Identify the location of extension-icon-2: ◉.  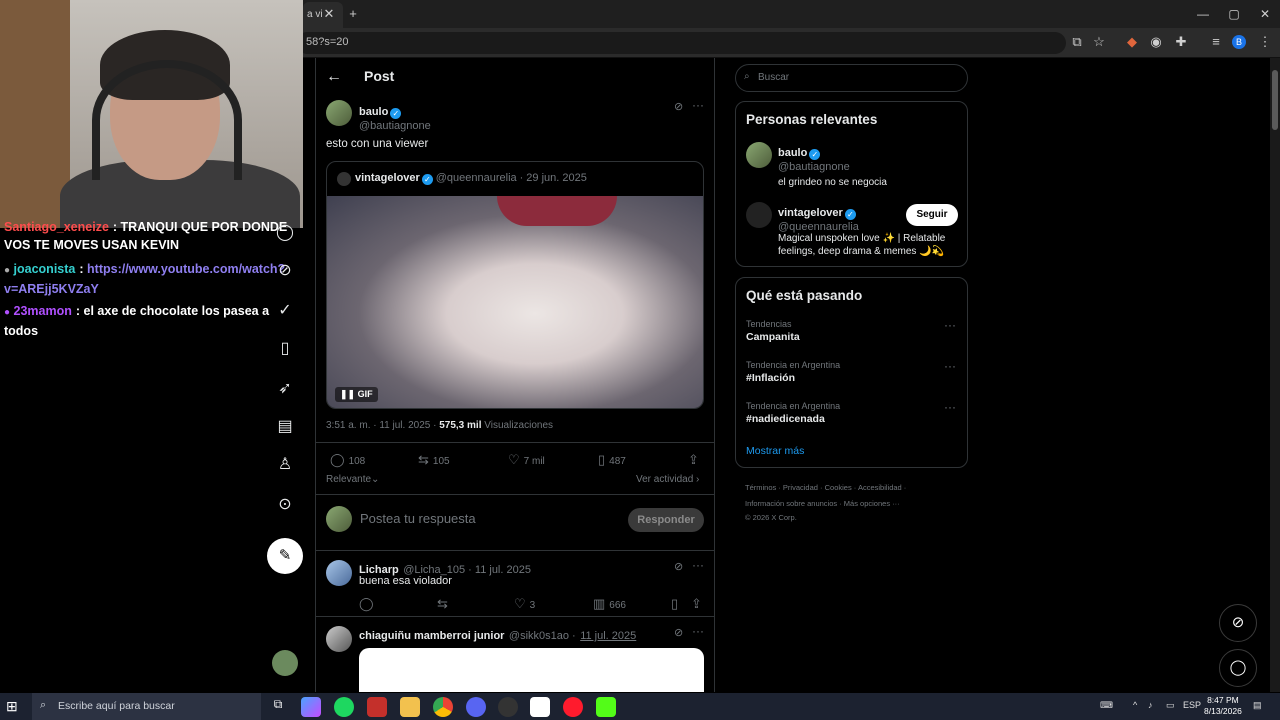
(1156, 42).